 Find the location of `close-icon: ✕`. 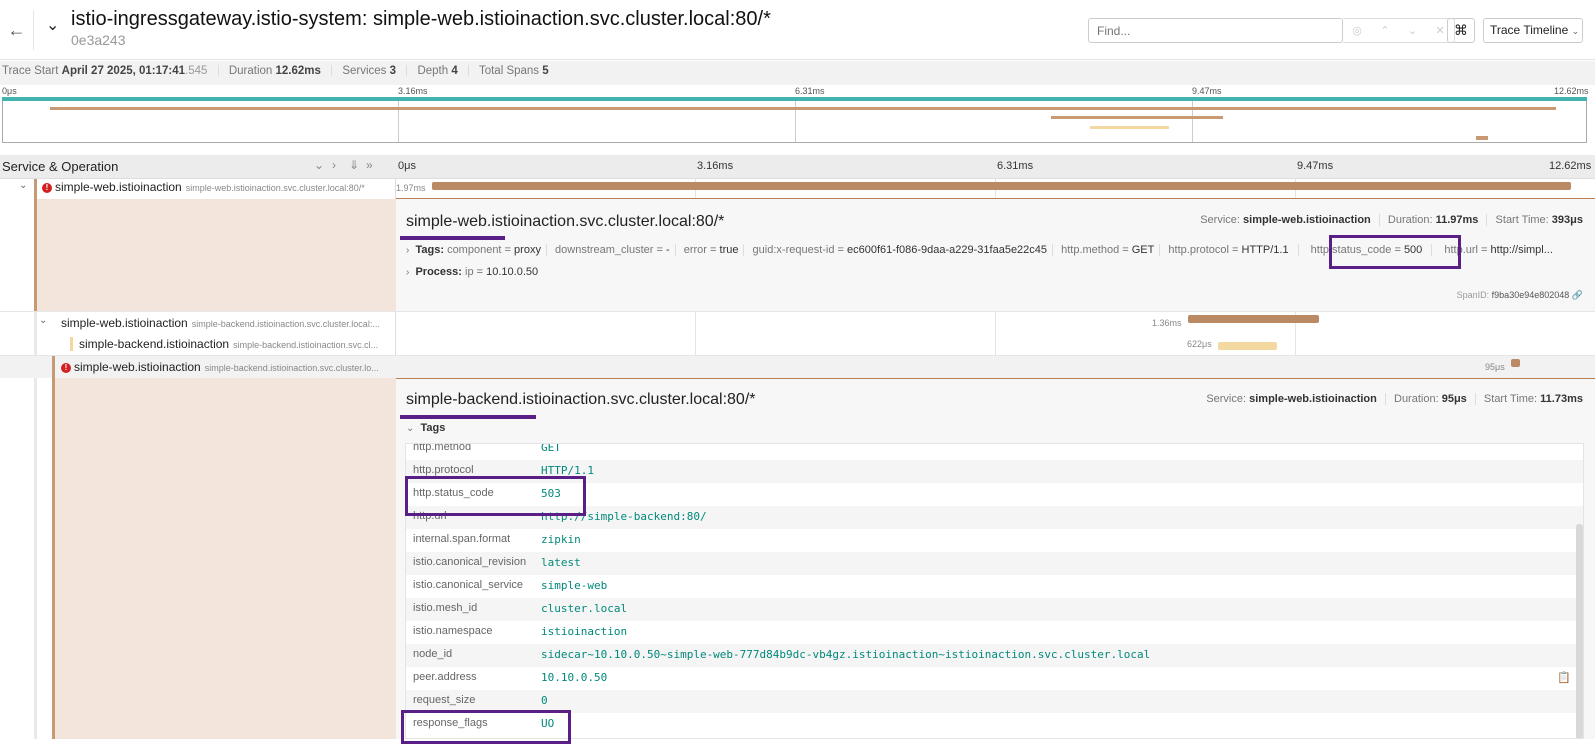

close-icon: ✕ is located at coordinates (1440, 30).